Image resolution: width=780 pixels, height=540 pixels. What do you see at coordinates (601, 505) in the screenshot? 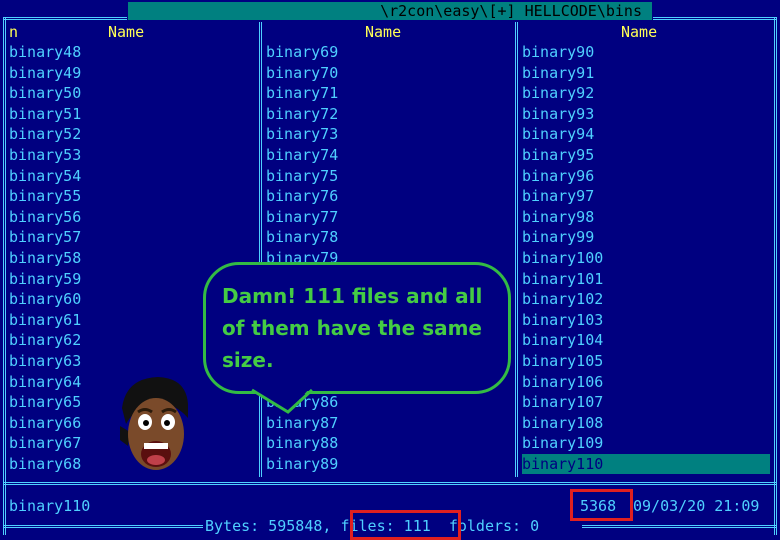
I see `size-highlight-box` at bounding box center [601, 505].